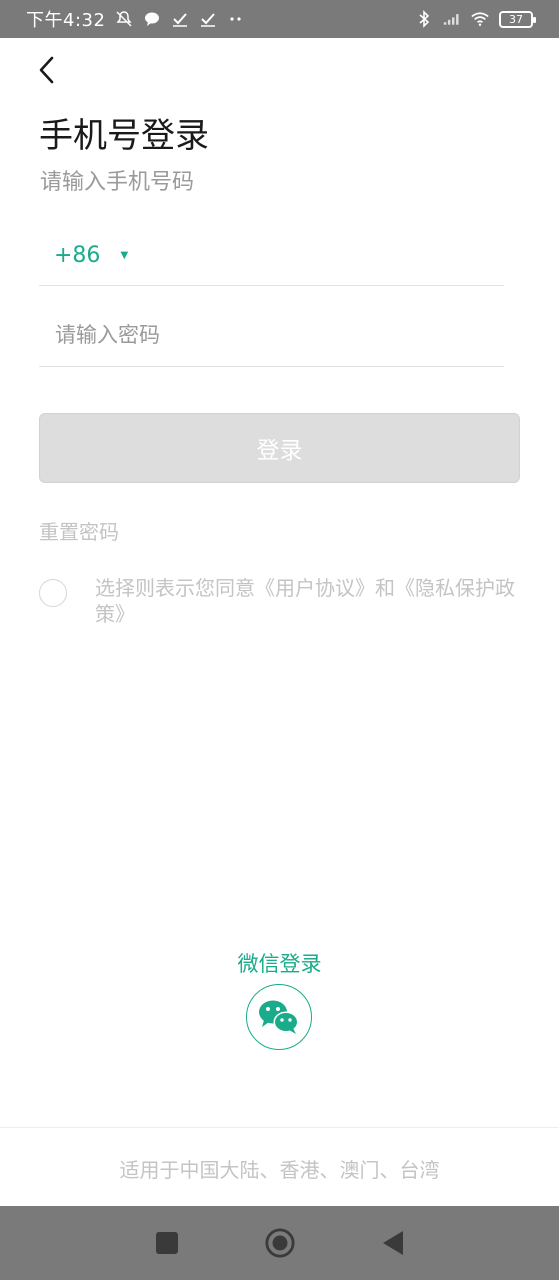 This screenshot has height=1280, width=559. What do you see at coordinates (279, 963) in the screenshot?
I see `wechat-login-label: 微信登录` at bounding box center [279, 963].